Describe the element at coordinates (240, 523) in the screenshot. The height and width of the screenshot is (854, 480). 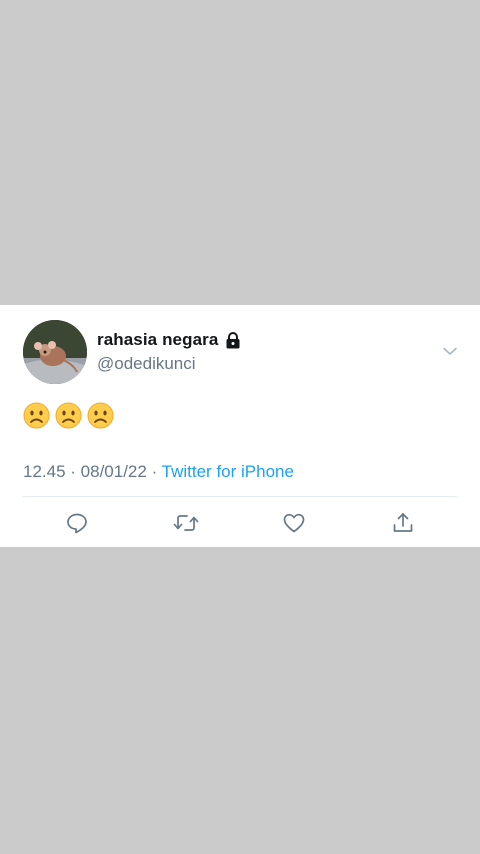
I see `tweet-actions` at that location.